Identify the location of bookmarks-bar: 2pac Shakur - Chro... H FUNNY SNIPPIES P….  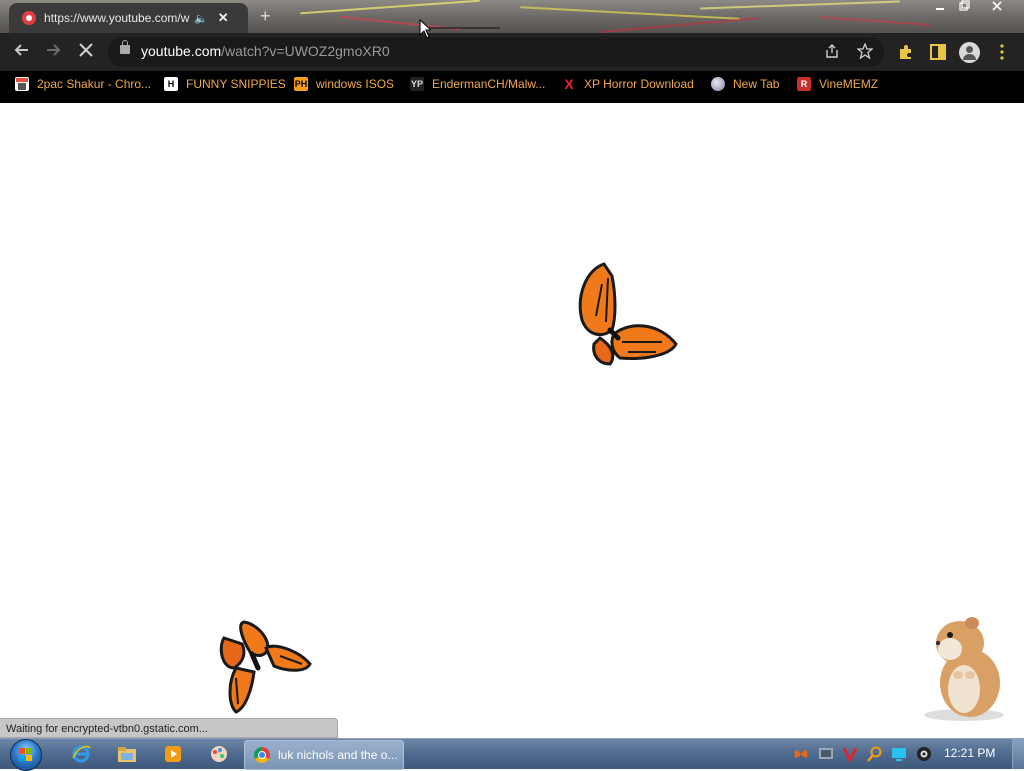
(512, 87).